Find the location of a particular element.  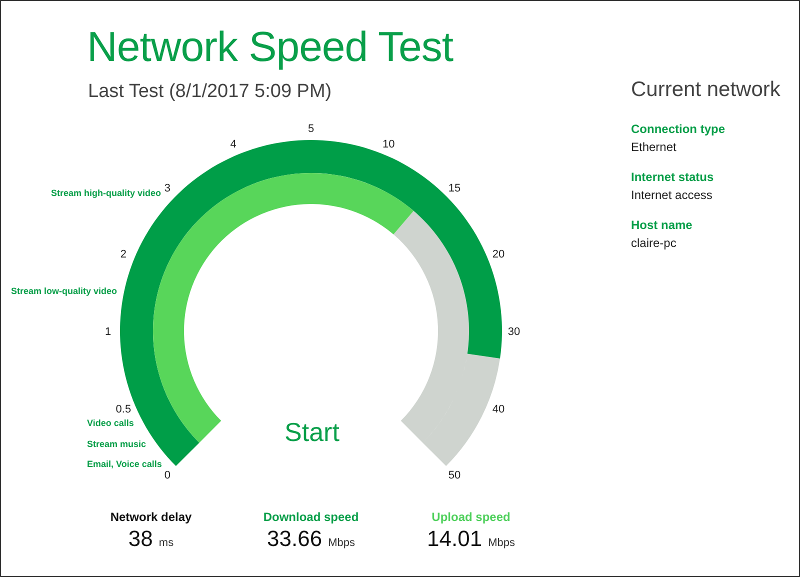

tick-label: 5 is located at coordinates (311, 128).